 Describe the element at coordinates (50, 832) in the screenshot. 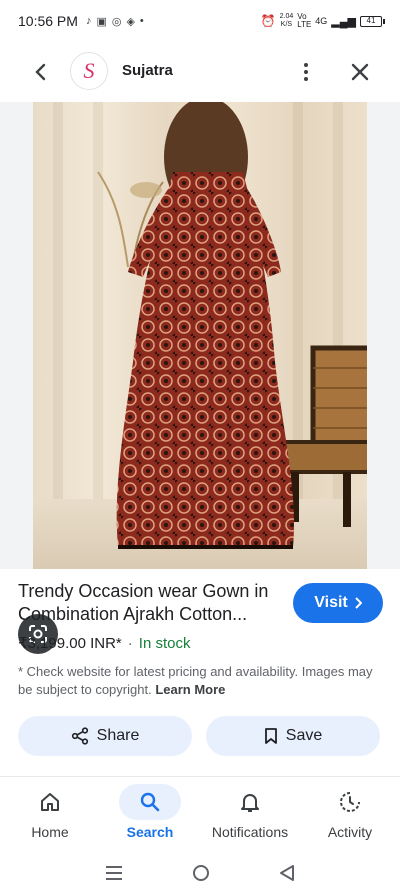

I see `nav-home-label: Home` at that location.